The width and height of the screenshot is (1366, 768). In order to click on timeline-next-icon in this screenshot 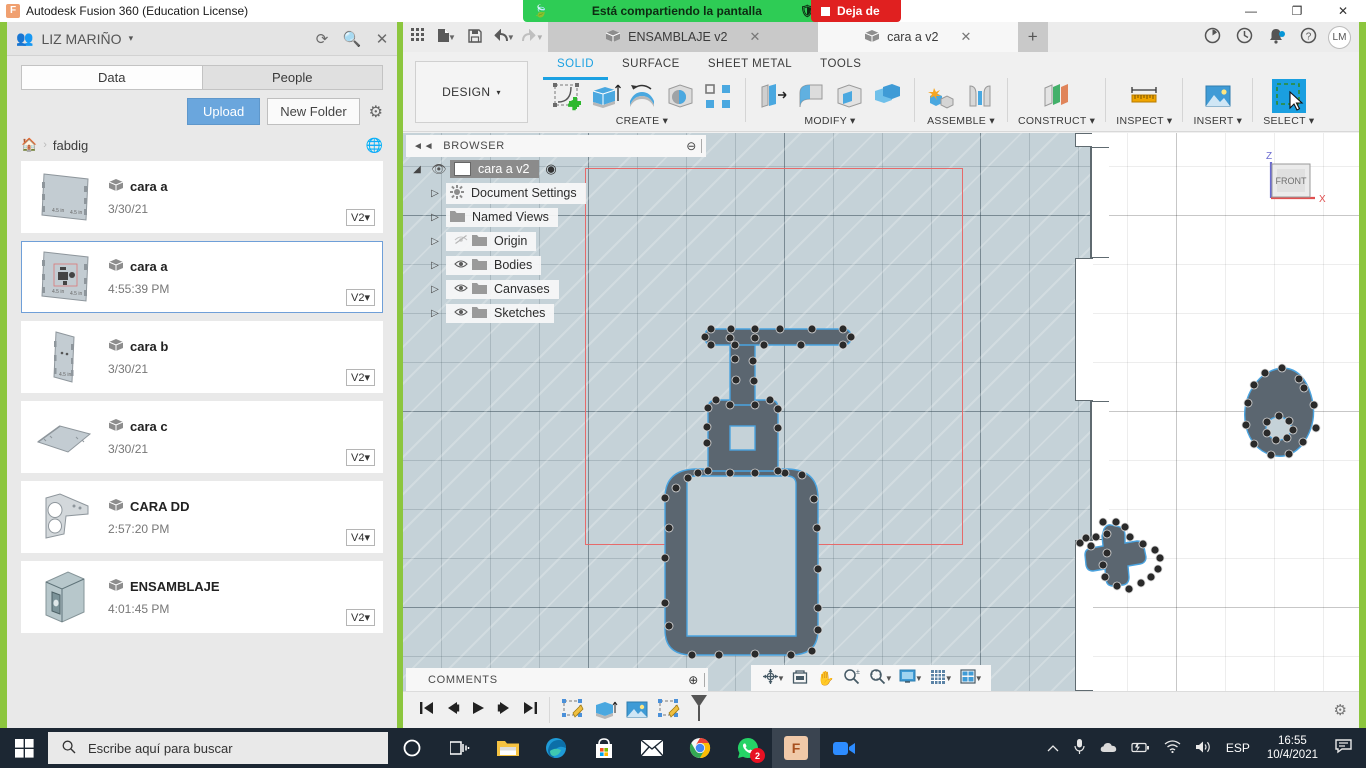, I will do `click(504, 710)`.